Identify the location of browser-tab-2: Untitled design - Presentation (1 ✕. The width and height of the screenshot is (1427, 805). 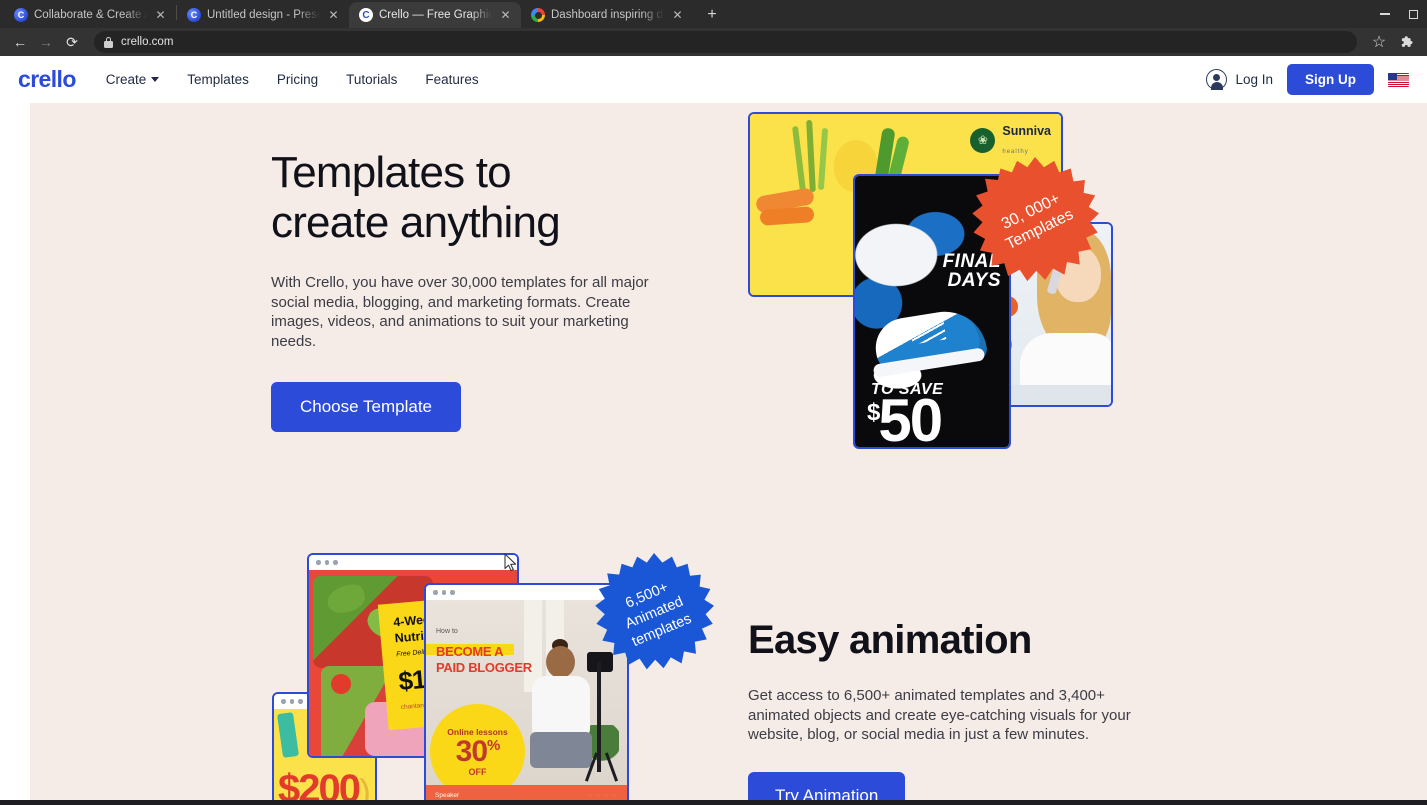
(263, 15).